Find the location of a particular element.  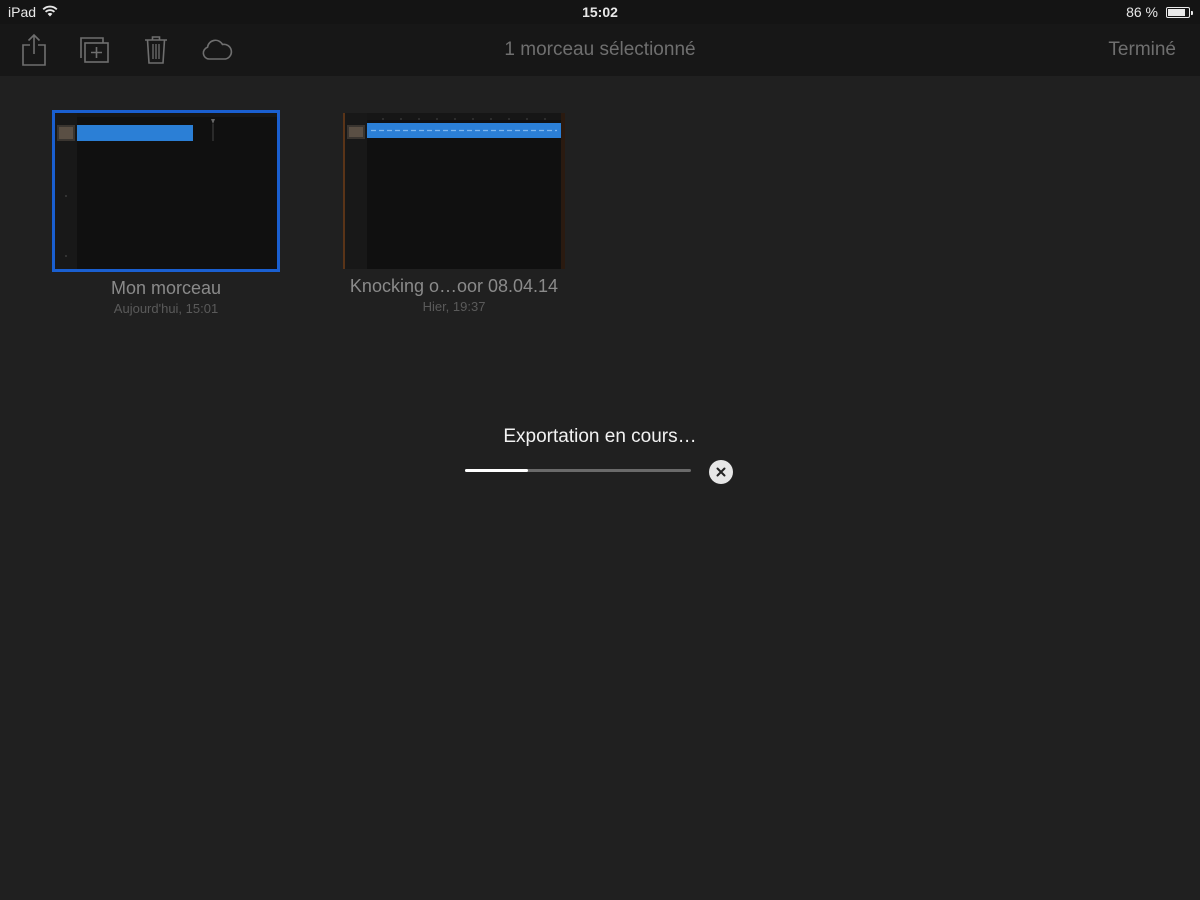

selection-title: 1 morceau sélectionné is located at coordinates (600, 49).